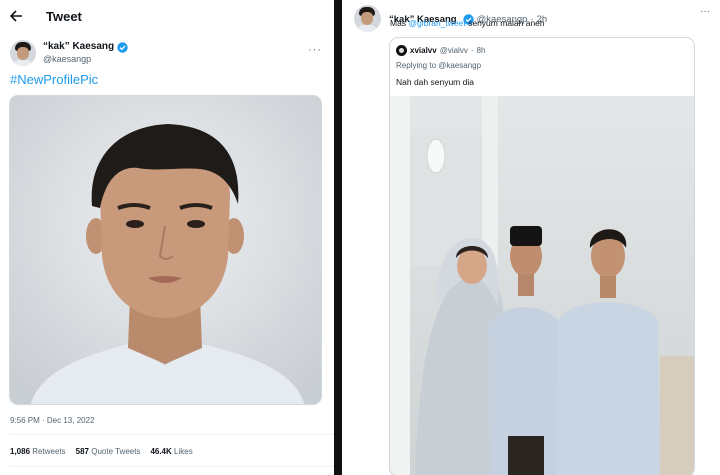  Describe the element at coordinates (167, 81) in the screenshot. I see `hashtag-link: #NewProfilePic` at that location.